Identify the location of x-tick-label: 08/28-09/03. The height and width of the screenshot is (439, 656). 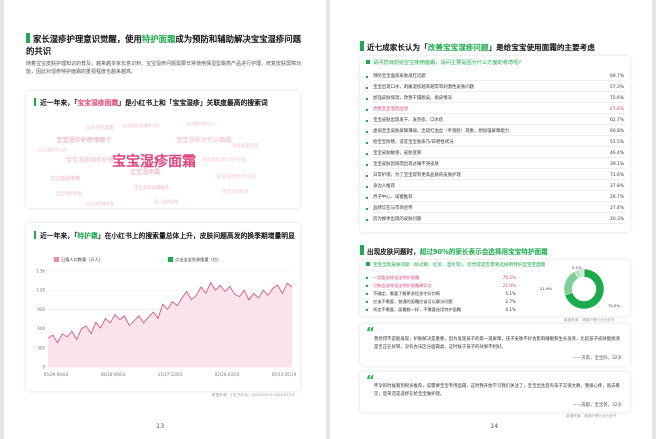
(113, 374).